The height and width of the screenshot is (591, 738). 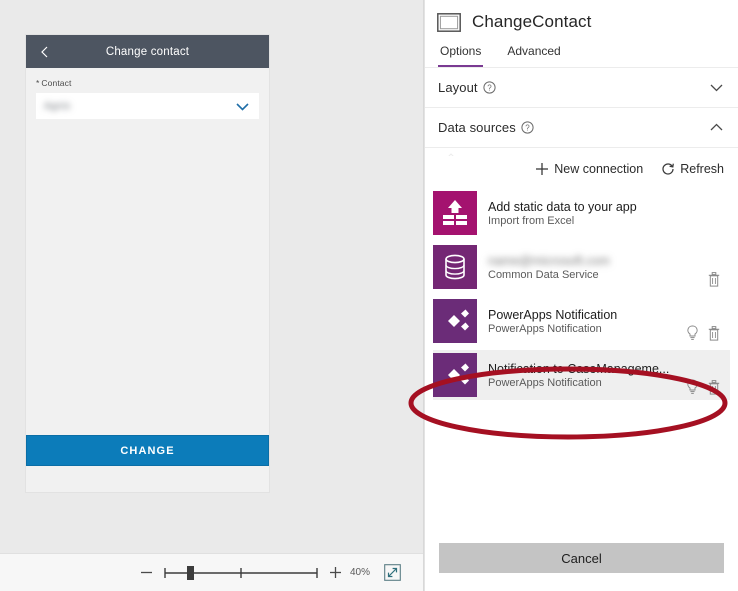 I want to click on database-icon, so click(x=455, y=267).